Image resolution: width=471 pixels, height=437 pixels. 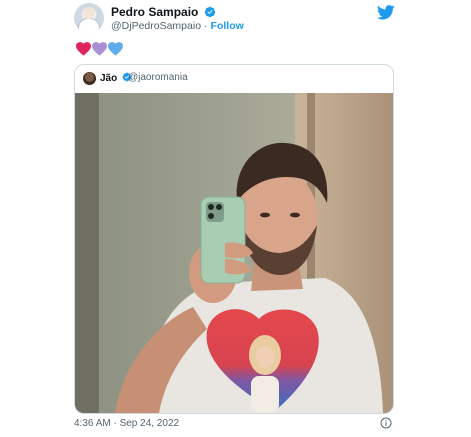 I want to click on author-name-row: Pedro Sampaio, so click(x=163, y=12).